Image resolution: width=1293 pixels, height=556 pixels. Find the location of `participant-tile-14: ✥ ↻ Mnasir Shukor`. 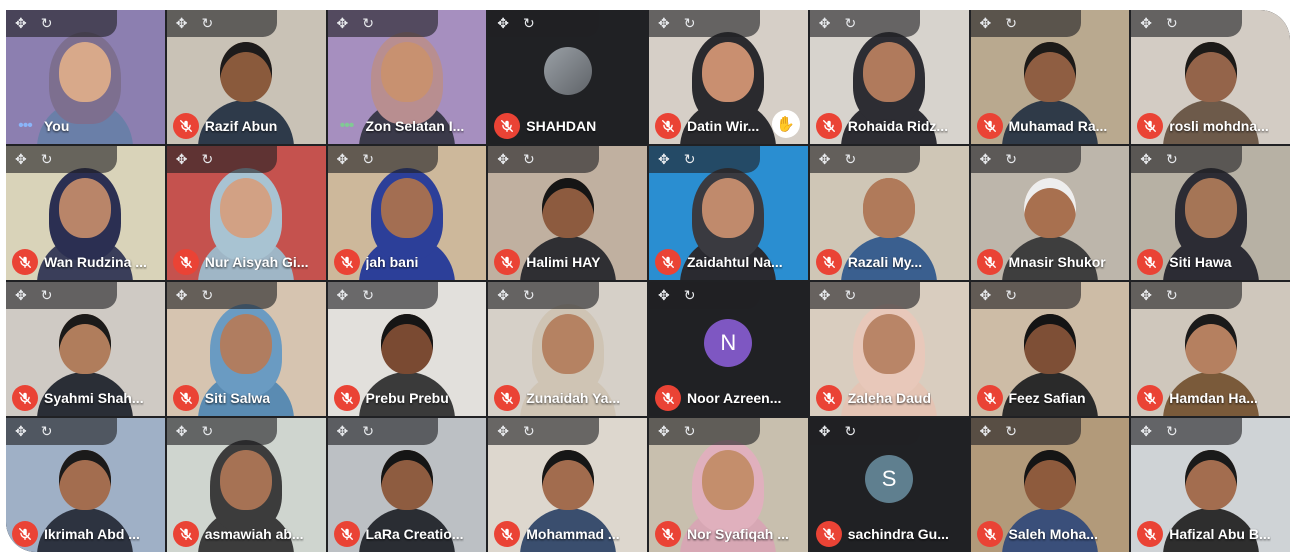

participant-tile-14: ✥ ↻ Mnasir Shukor is located at coordinates (1050, 213).